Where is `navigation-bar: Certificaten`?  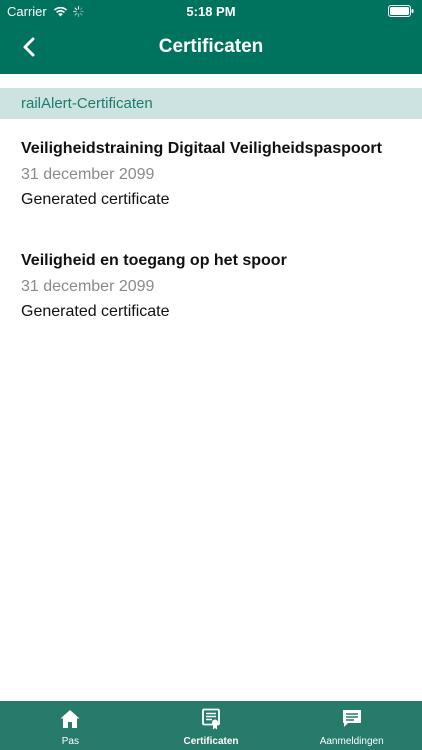 navigation-bar: Certificaten is located at coordinates (211, 48).